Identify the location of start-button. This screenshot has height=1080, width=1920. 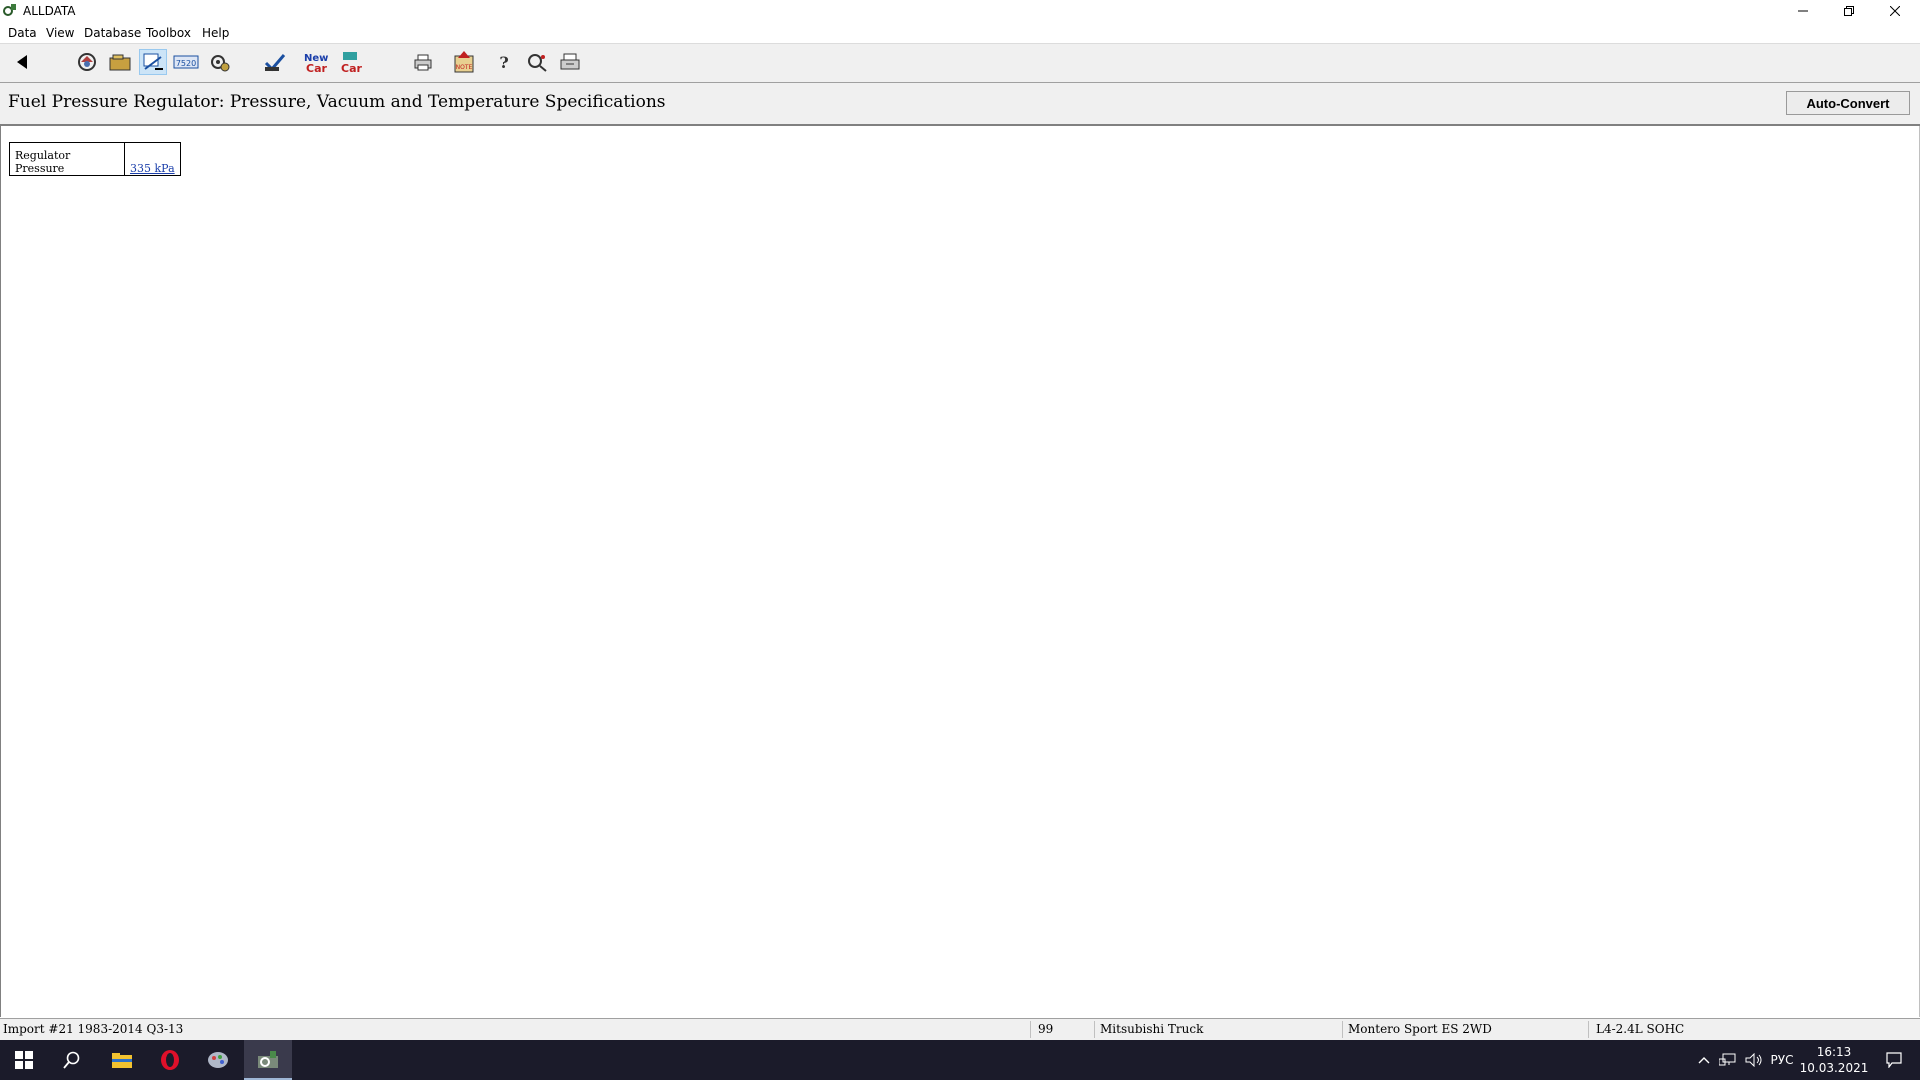
(24, 1060).